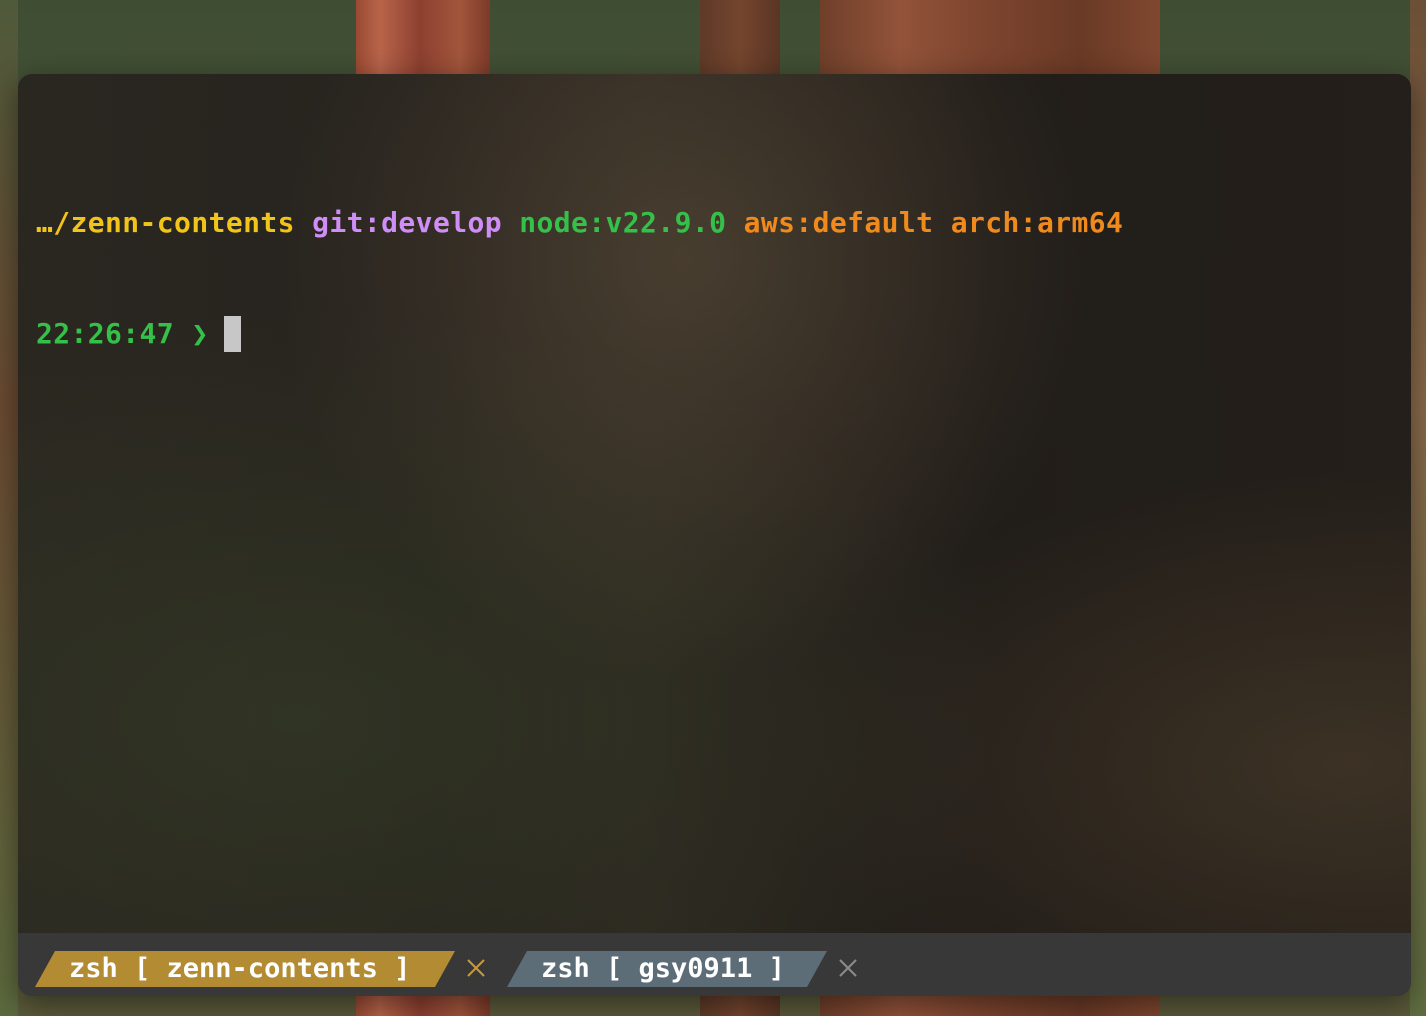 This screenshot has height=1016, width=1426. I want to click on tab-gsy0911: zsh [ gsy0911 ], so click(667, 969).